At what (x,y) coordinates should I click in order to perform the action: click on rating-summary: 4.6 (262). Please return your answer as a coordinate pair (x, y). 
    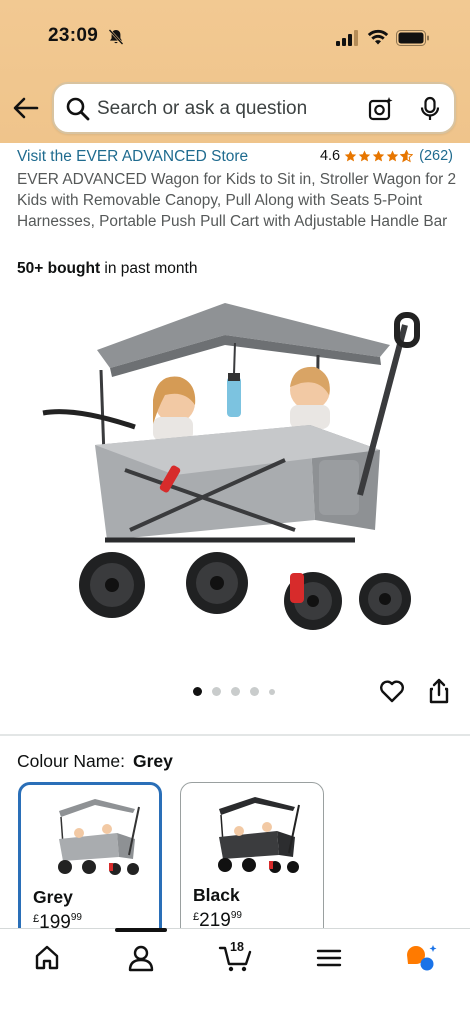
    Looking at the image, I should click on (386, 156).